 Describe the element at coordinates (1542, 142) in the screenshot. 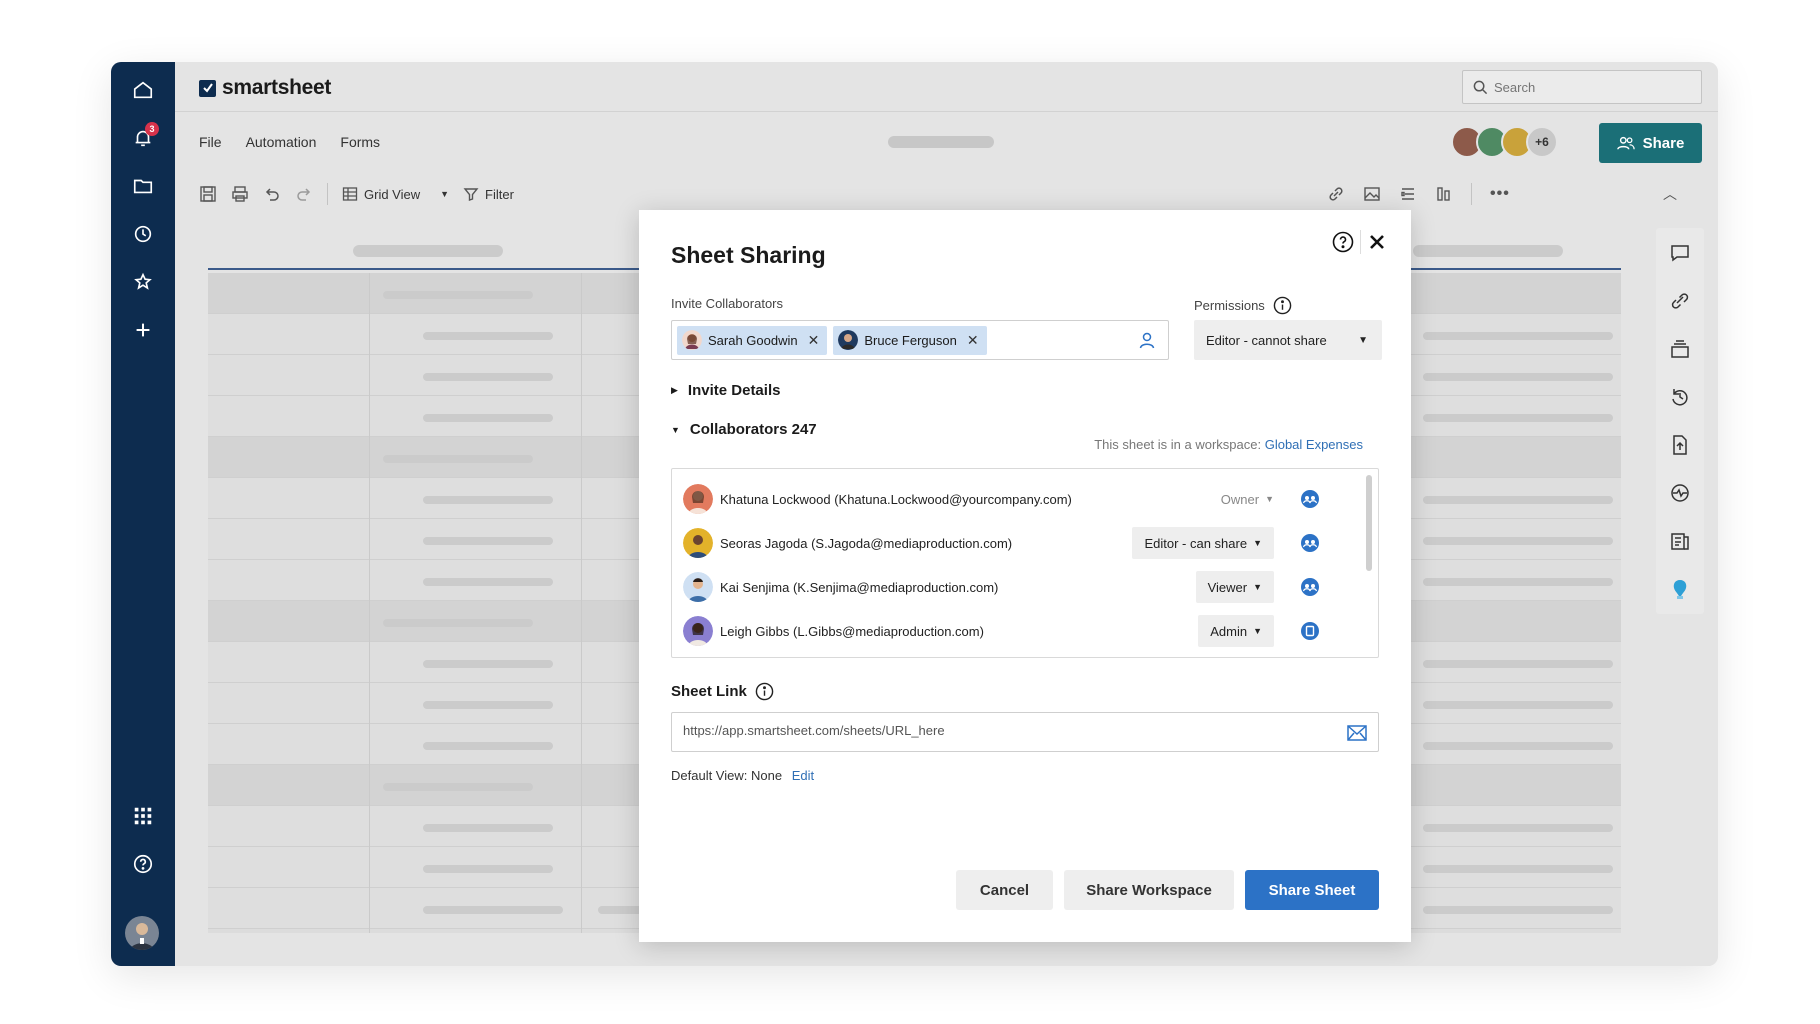

I see `avatars-more-count: +6` at that location.